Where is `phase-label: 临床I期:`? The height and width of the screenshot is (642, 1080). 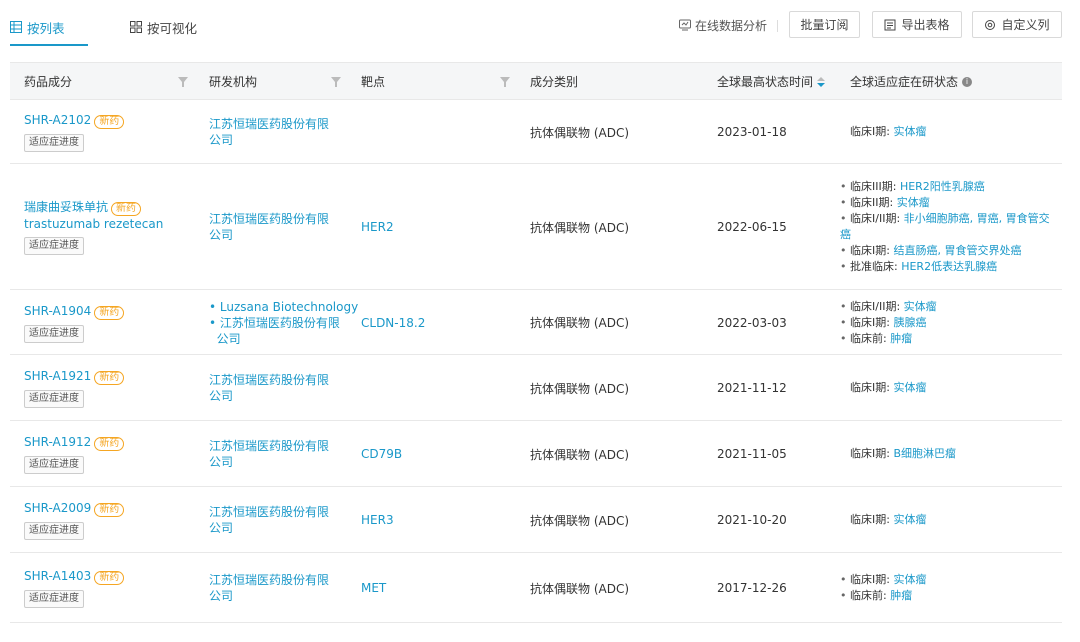 phase-label: 临床I期: is located at coordinates (872, 250).